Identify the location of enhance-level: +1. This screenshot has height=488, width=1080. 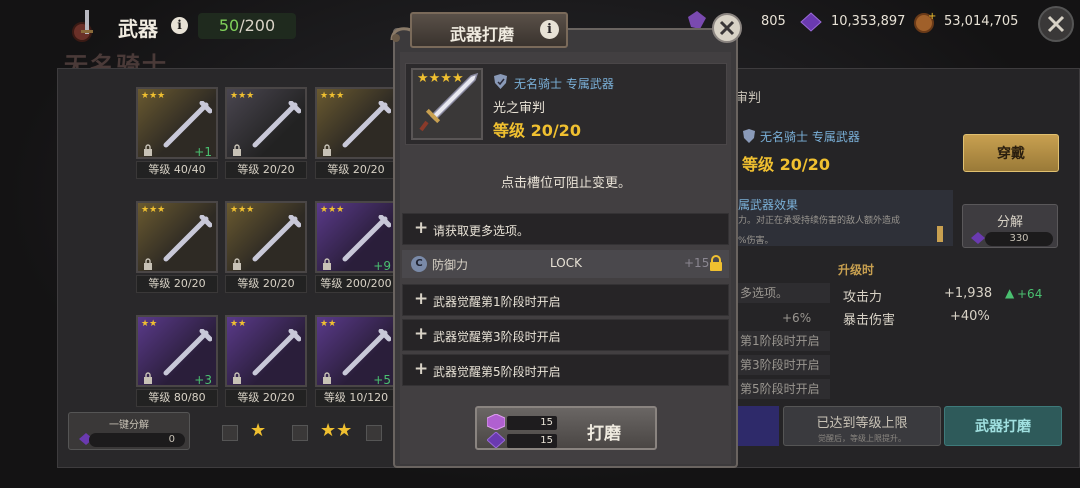
(203, 152).